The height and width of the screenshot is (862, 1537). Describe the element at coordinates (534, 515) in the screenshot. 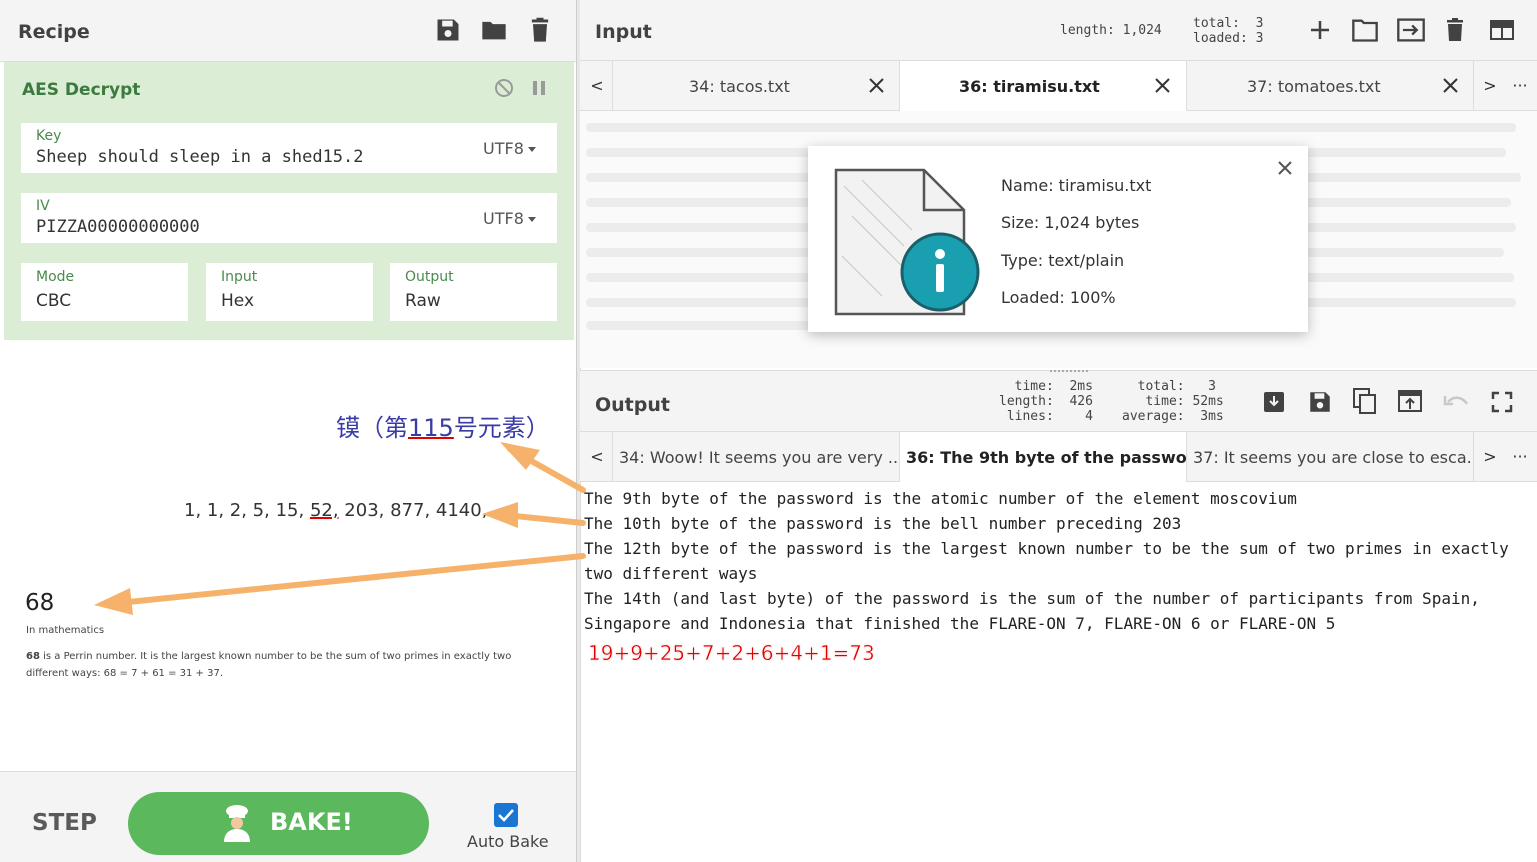

I see `arrow-to-bell` at that location.